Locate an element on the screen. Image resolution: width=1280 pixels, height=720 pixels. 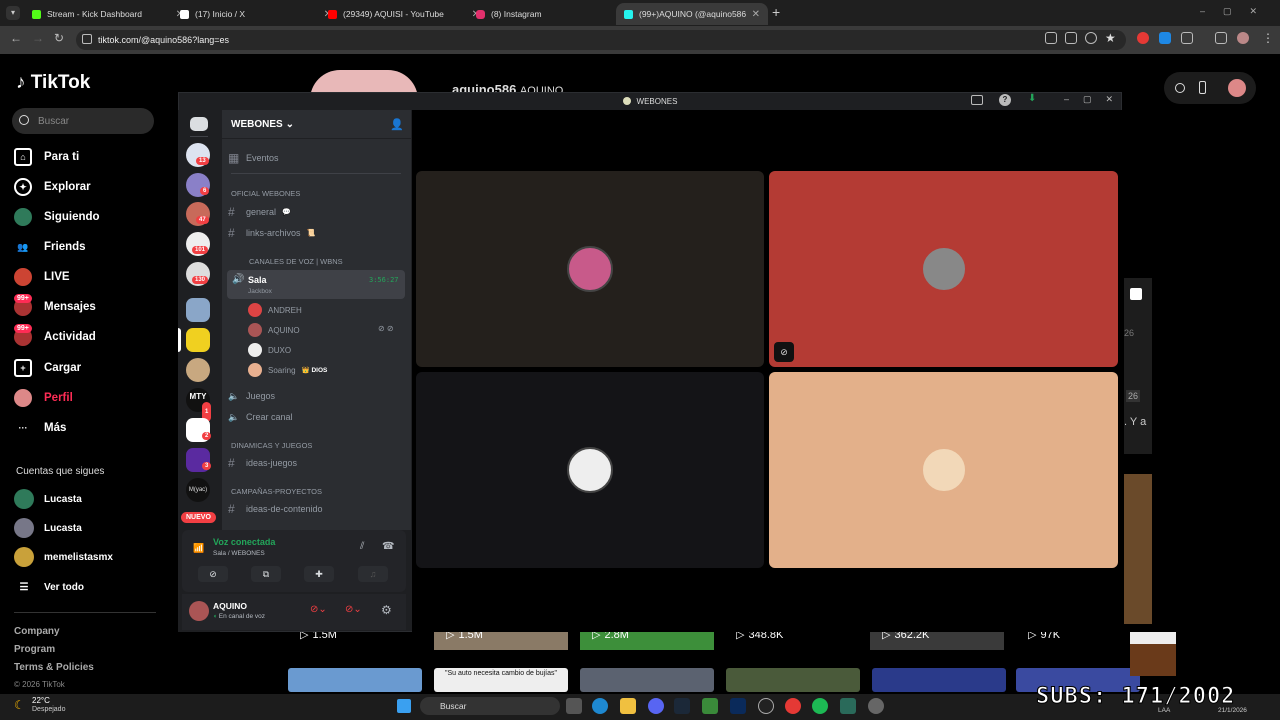
forward-icon: → is located at coordinates (38, 38).